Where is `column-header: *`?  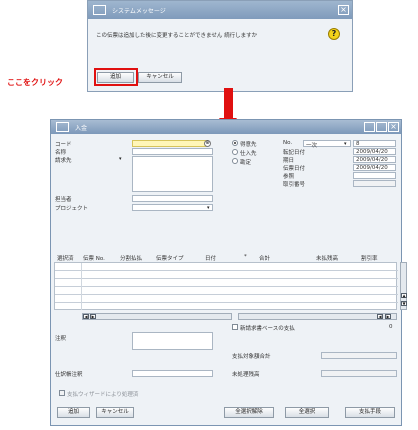
column-header: * is located at coordinates (245, 258).